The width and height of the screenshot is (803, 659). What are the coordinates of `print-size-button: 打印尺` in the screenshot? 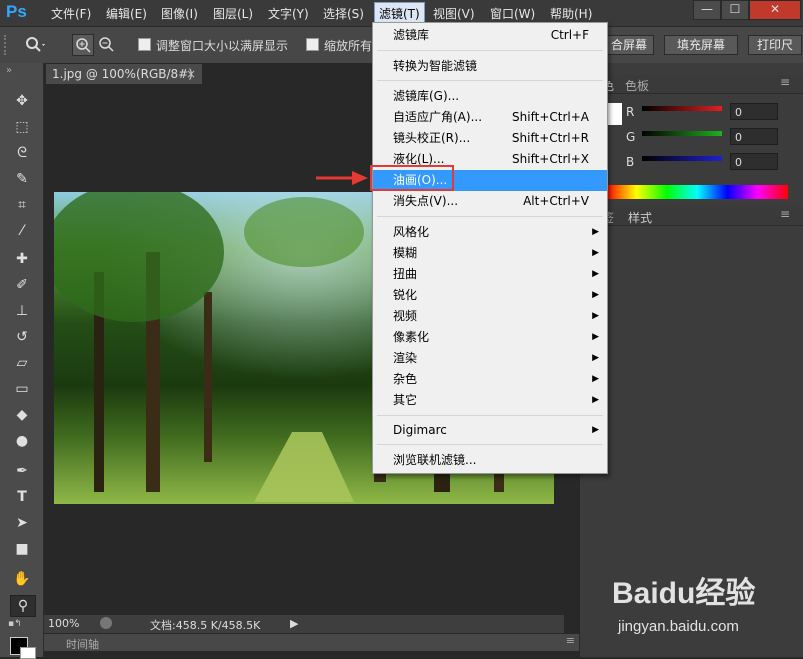 It's located at (775, 45).